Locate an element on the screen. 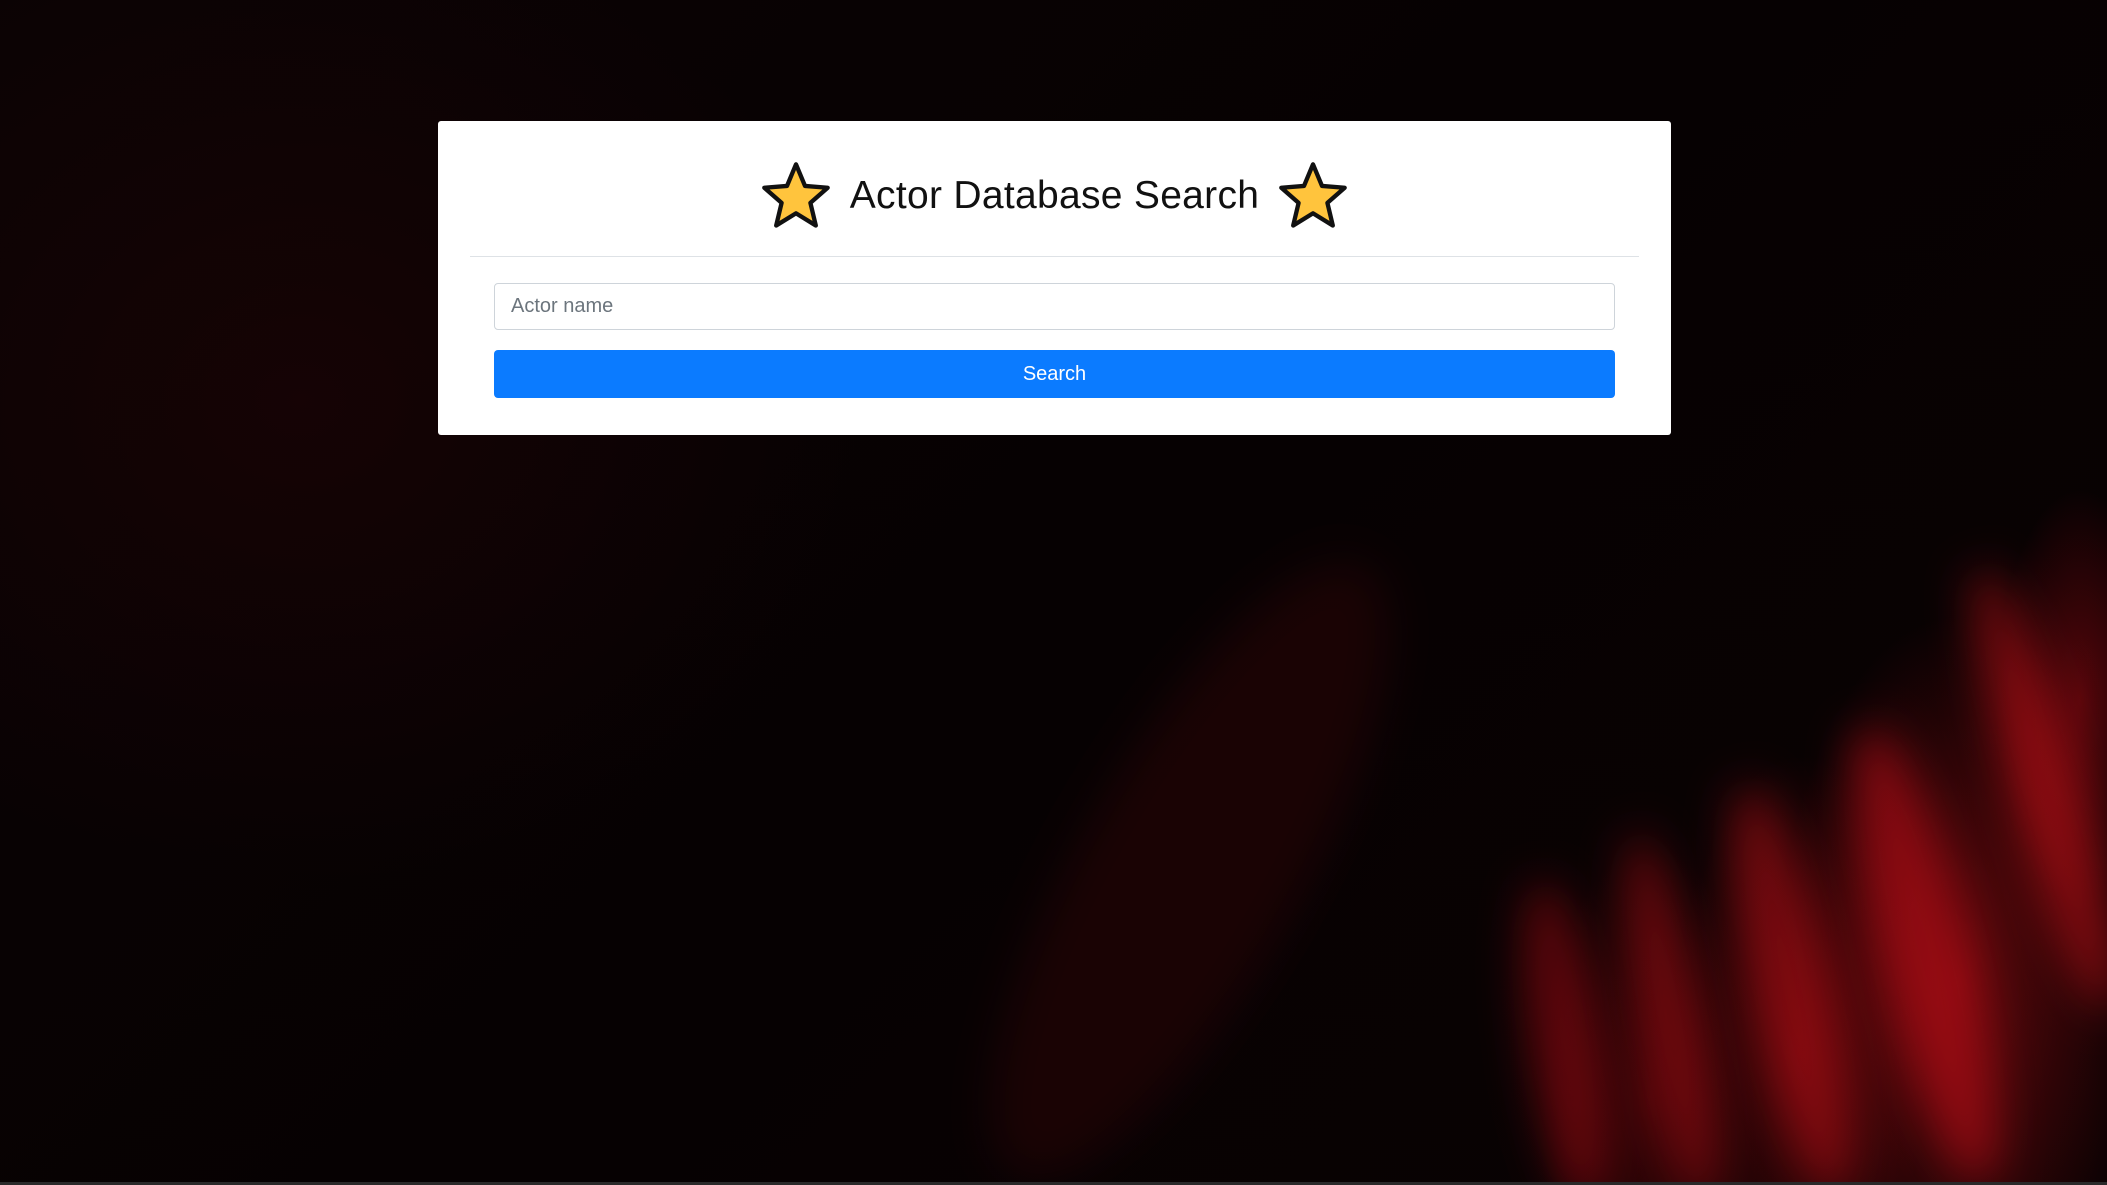 The width and height of the screenshot is (2107, 1185). card-header: Actor Database Search is located at coordinates (1054, 189).